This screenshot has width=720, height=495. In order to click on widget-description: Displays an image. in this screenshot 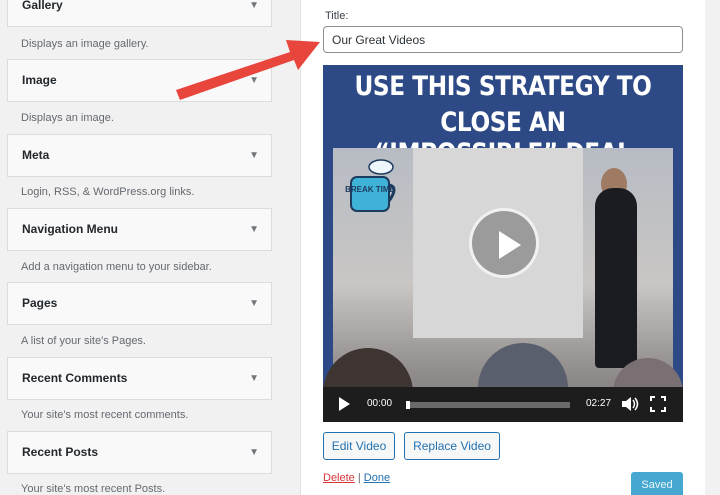, I will do `click(67, 118)`.